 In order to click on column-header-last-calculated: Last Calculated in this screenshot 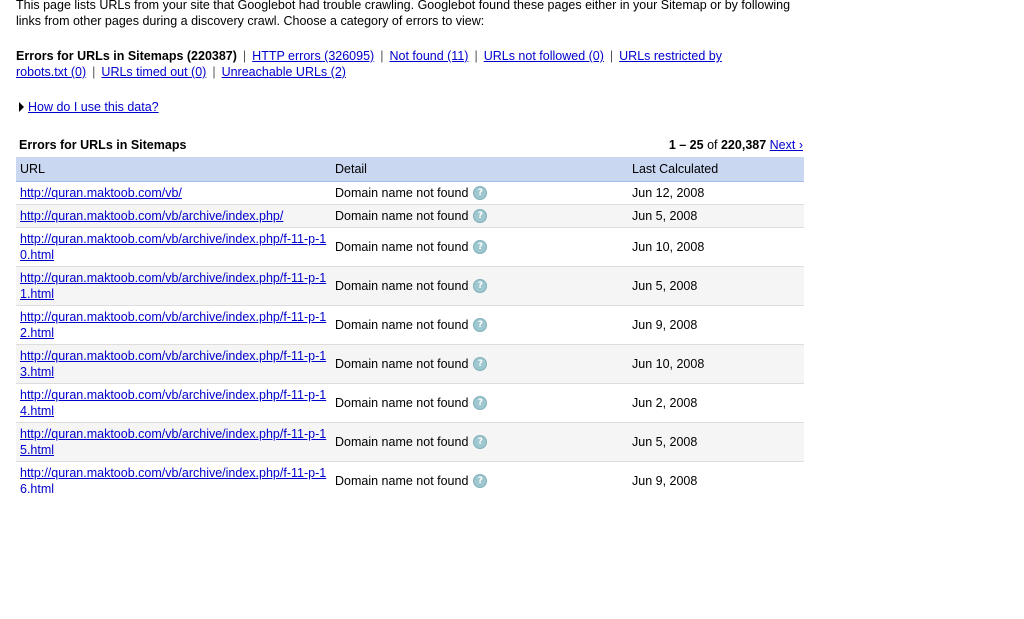, I will do `click(675, 169)`.